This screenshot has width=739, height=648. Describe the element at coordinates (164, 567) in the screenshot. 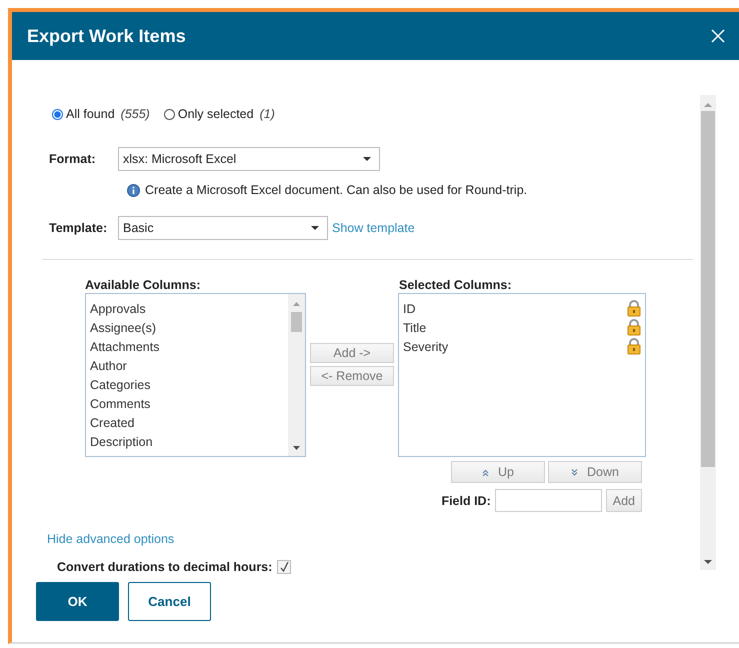

I see `option-label: Convert durations to decimal hours:` at that location.